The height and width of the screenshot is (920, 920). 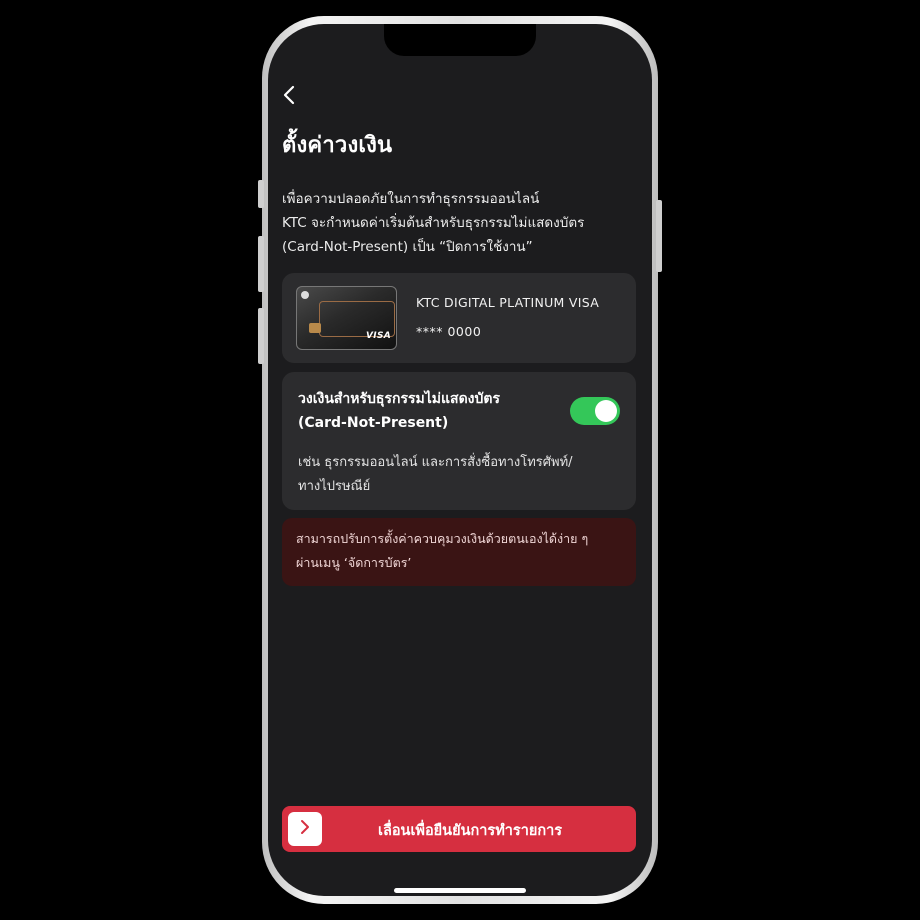 What do you see at coordinates (261, 264) in the screenshot?
I see `phone-volume-up` at bounding box center [261, 264].